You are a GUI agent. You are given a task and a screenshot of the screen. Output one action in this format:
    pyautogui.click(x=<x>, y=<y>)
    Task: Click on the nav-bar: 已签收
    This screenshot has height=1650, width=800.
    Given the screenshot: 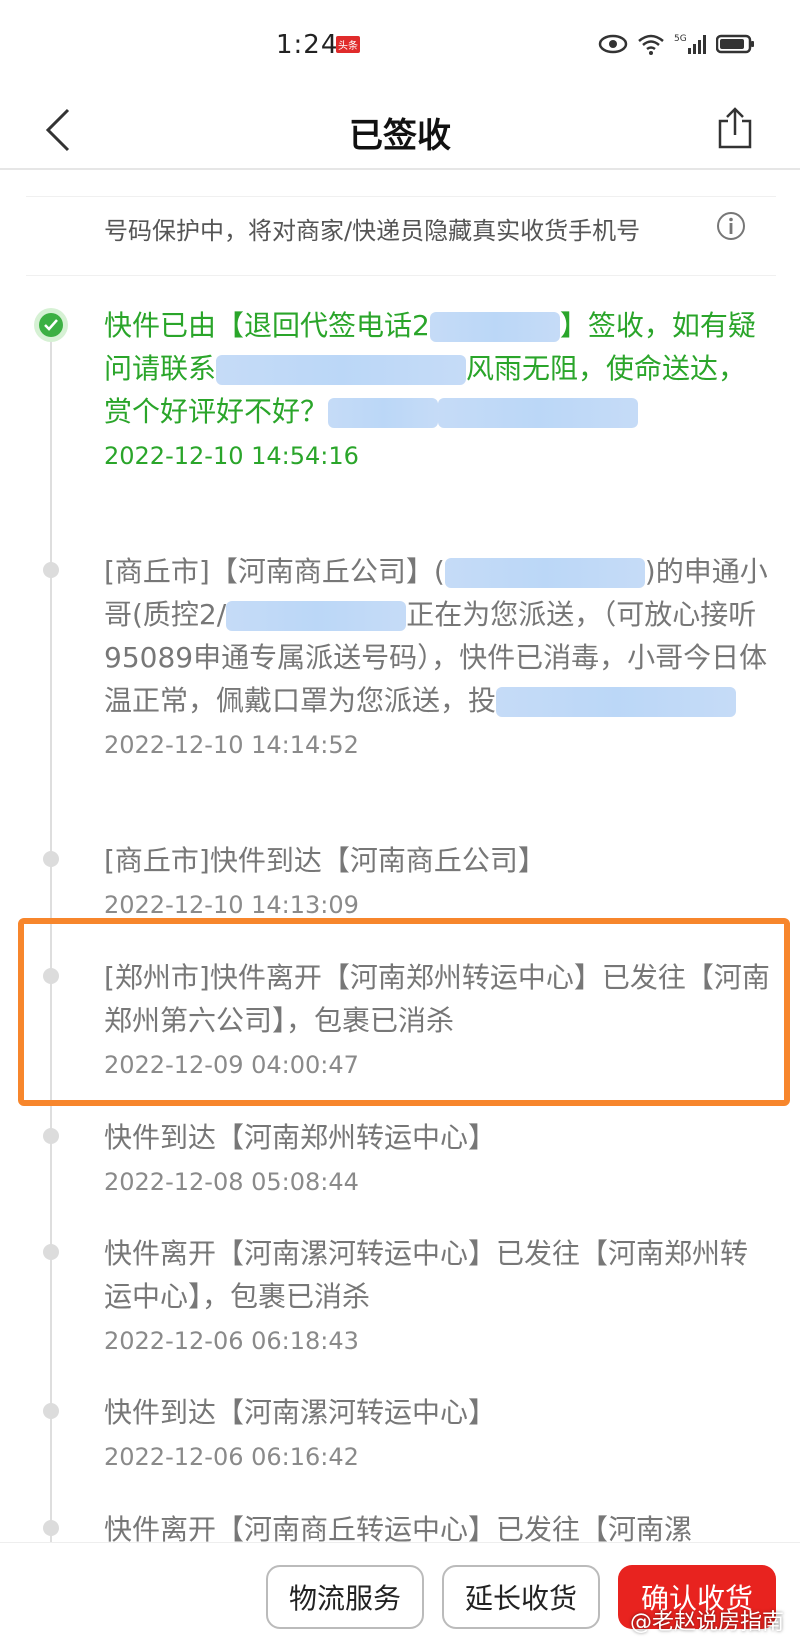 What is the action you would take?
    pyautogui.click(x=400, y=130)
    